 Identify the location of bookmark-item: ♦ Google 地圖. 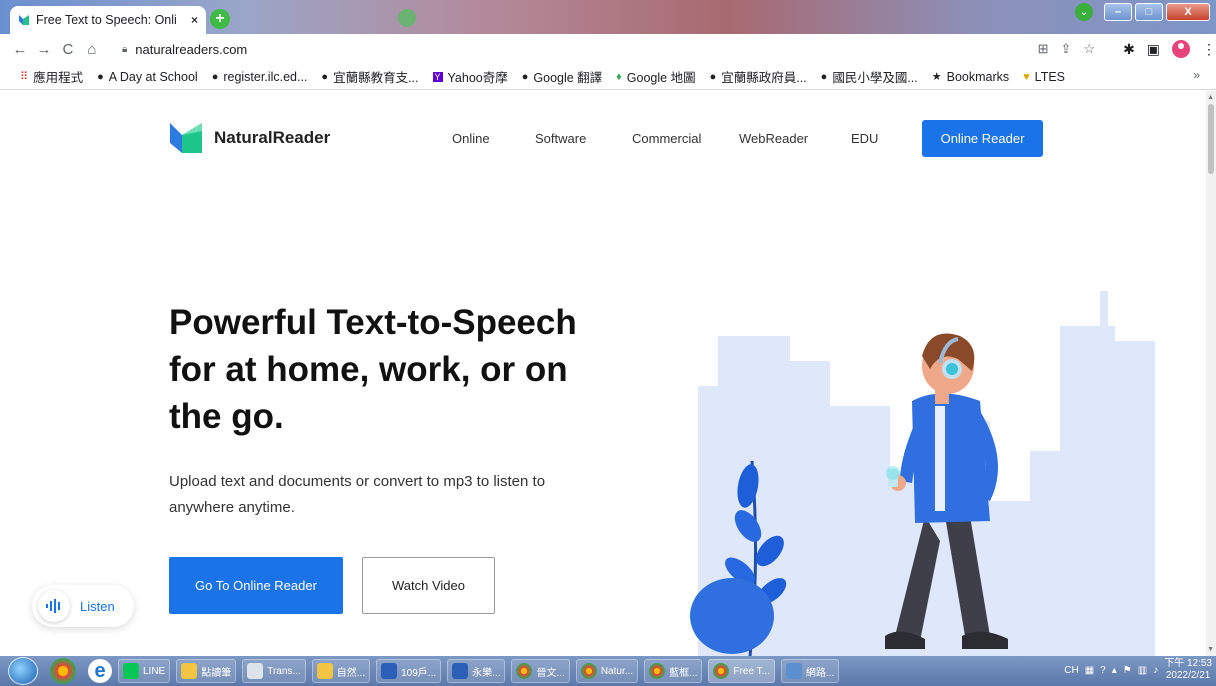
(655, 76).